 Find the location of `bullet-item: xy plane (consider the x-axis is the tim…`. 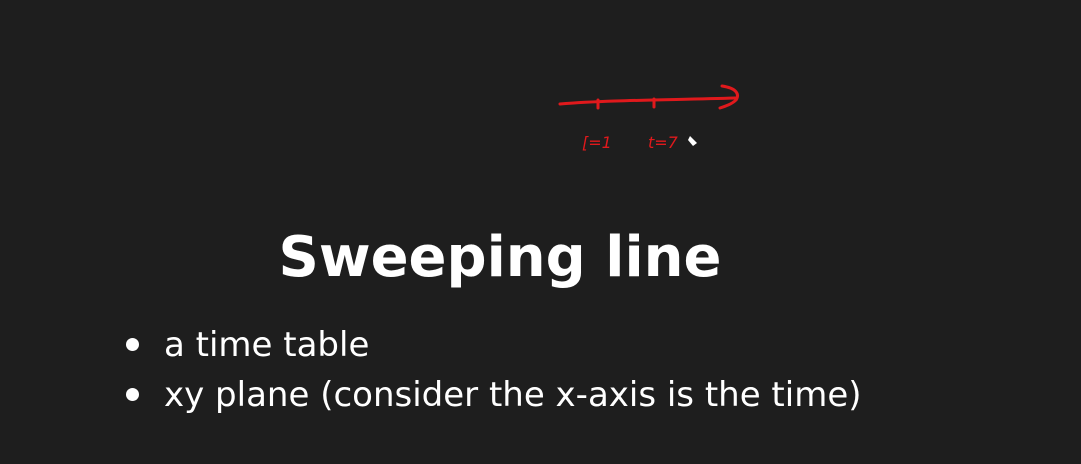

bullet-item: xy plane (consider the x-axis is the tim… is located at coordinates (492, 395).